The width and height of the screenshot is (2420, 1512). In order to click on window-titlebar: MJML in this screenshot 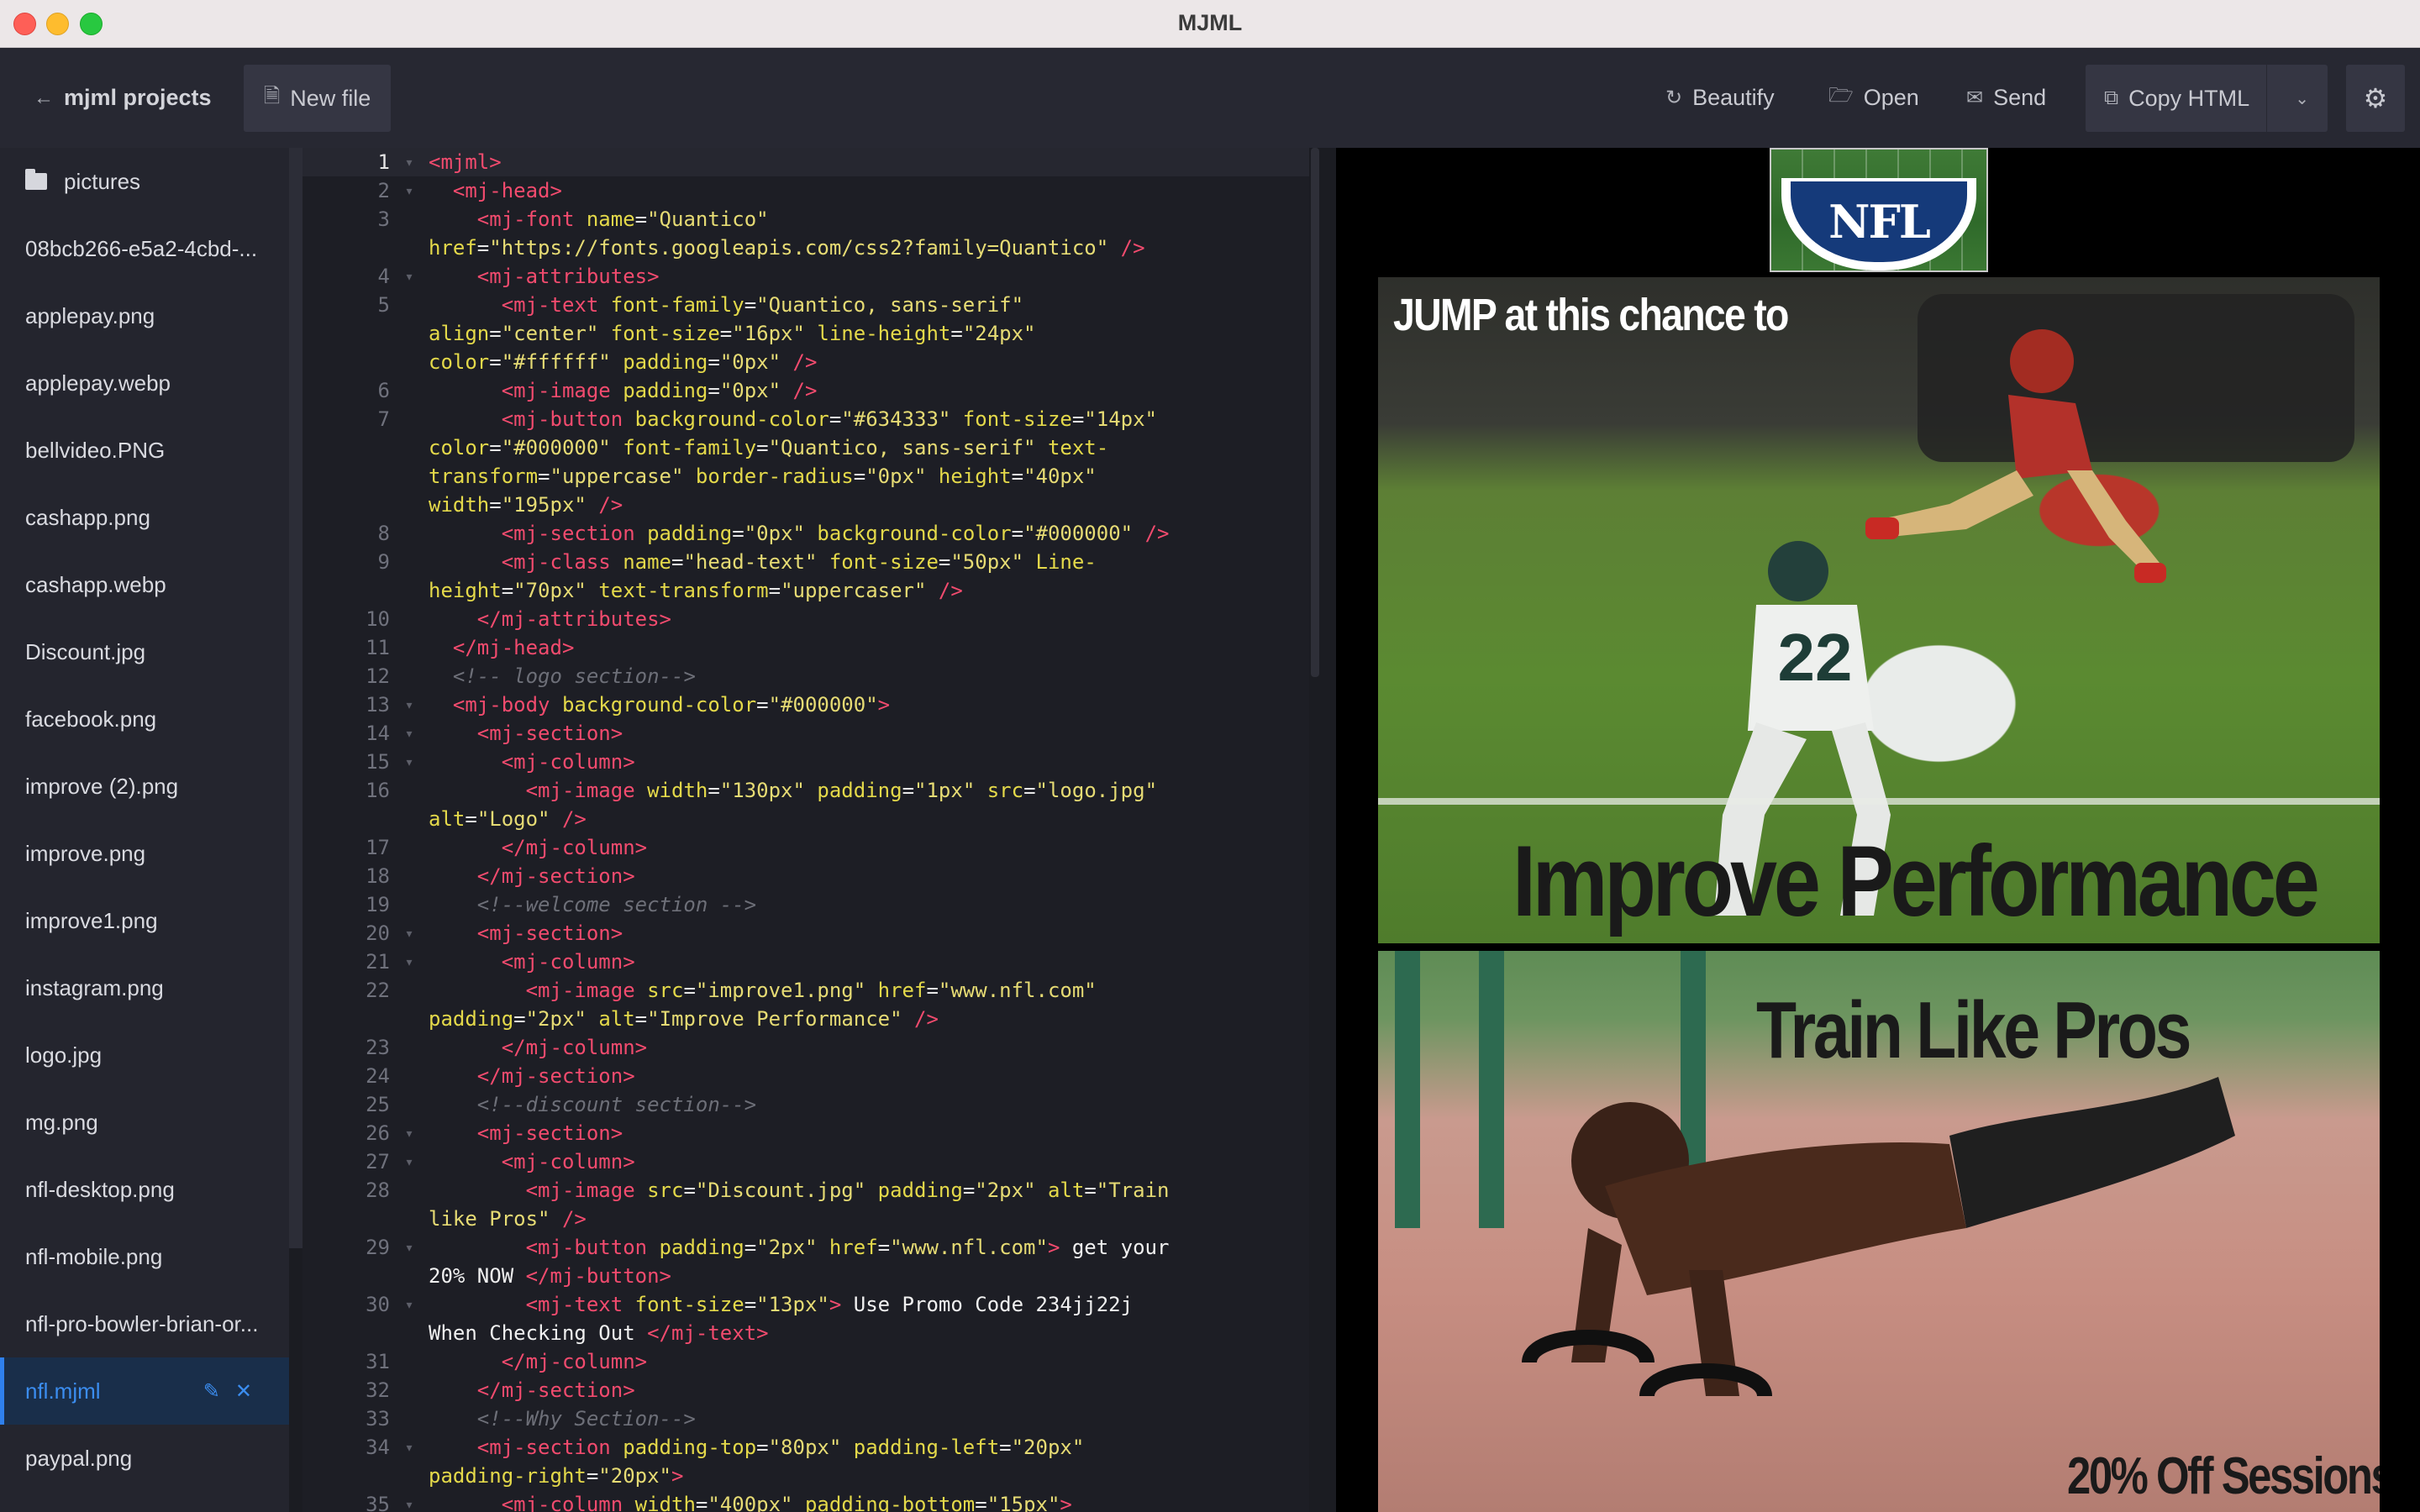, I will do `click(1210, 24)`.